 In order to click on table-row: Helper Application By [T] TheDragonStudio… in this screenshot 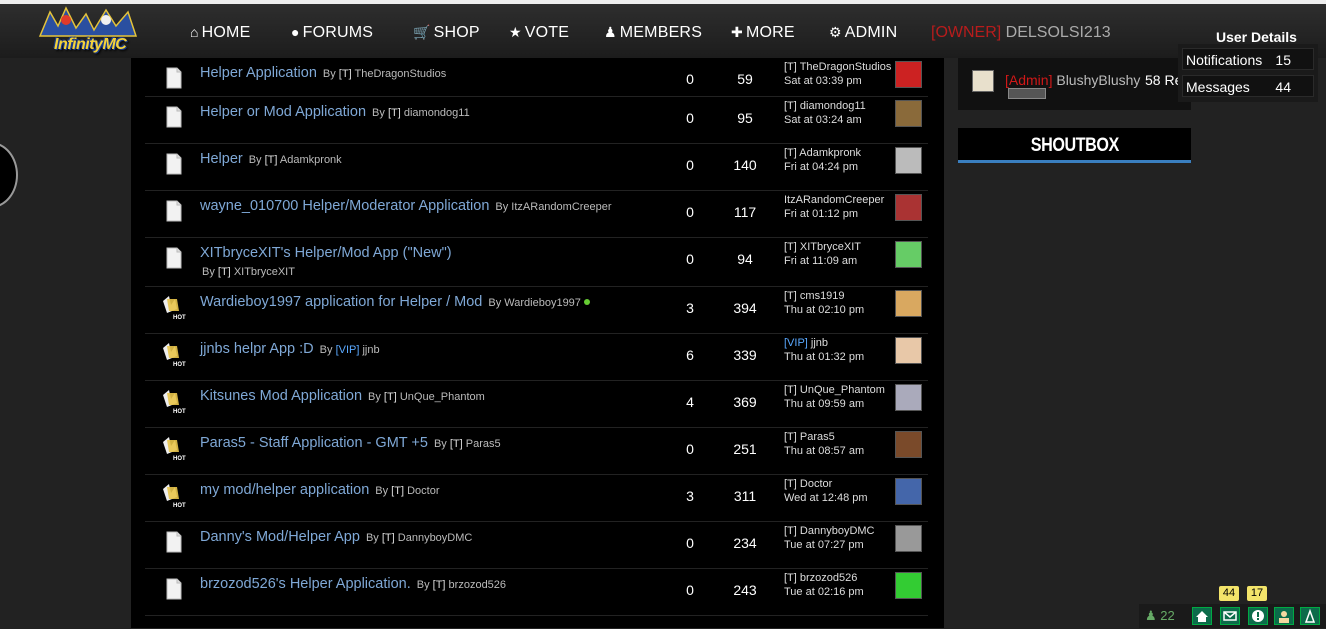, I will do `click(536, 77)`.